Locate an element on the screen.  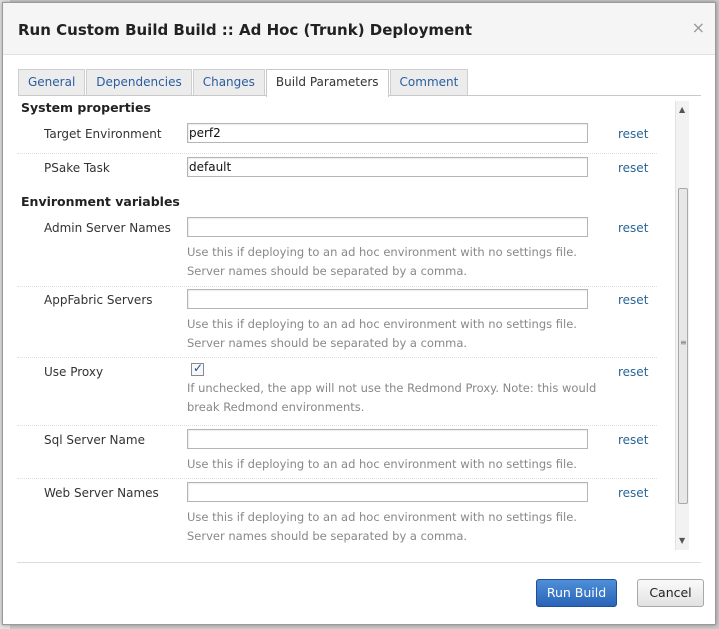
web-server-names-input is located at coordinates (387, 492).